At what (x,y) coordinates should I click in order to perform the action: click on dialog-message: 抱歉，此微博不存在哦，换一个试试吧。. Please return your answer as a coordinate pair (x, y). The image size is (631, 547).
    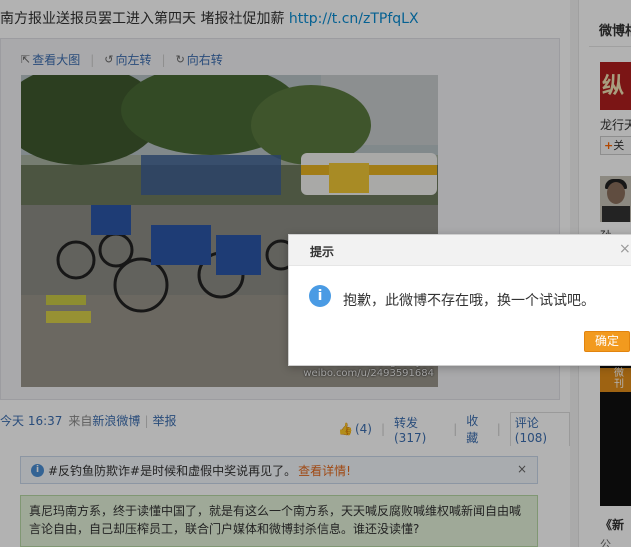
    Looking at the image, I should click on (469, 301).